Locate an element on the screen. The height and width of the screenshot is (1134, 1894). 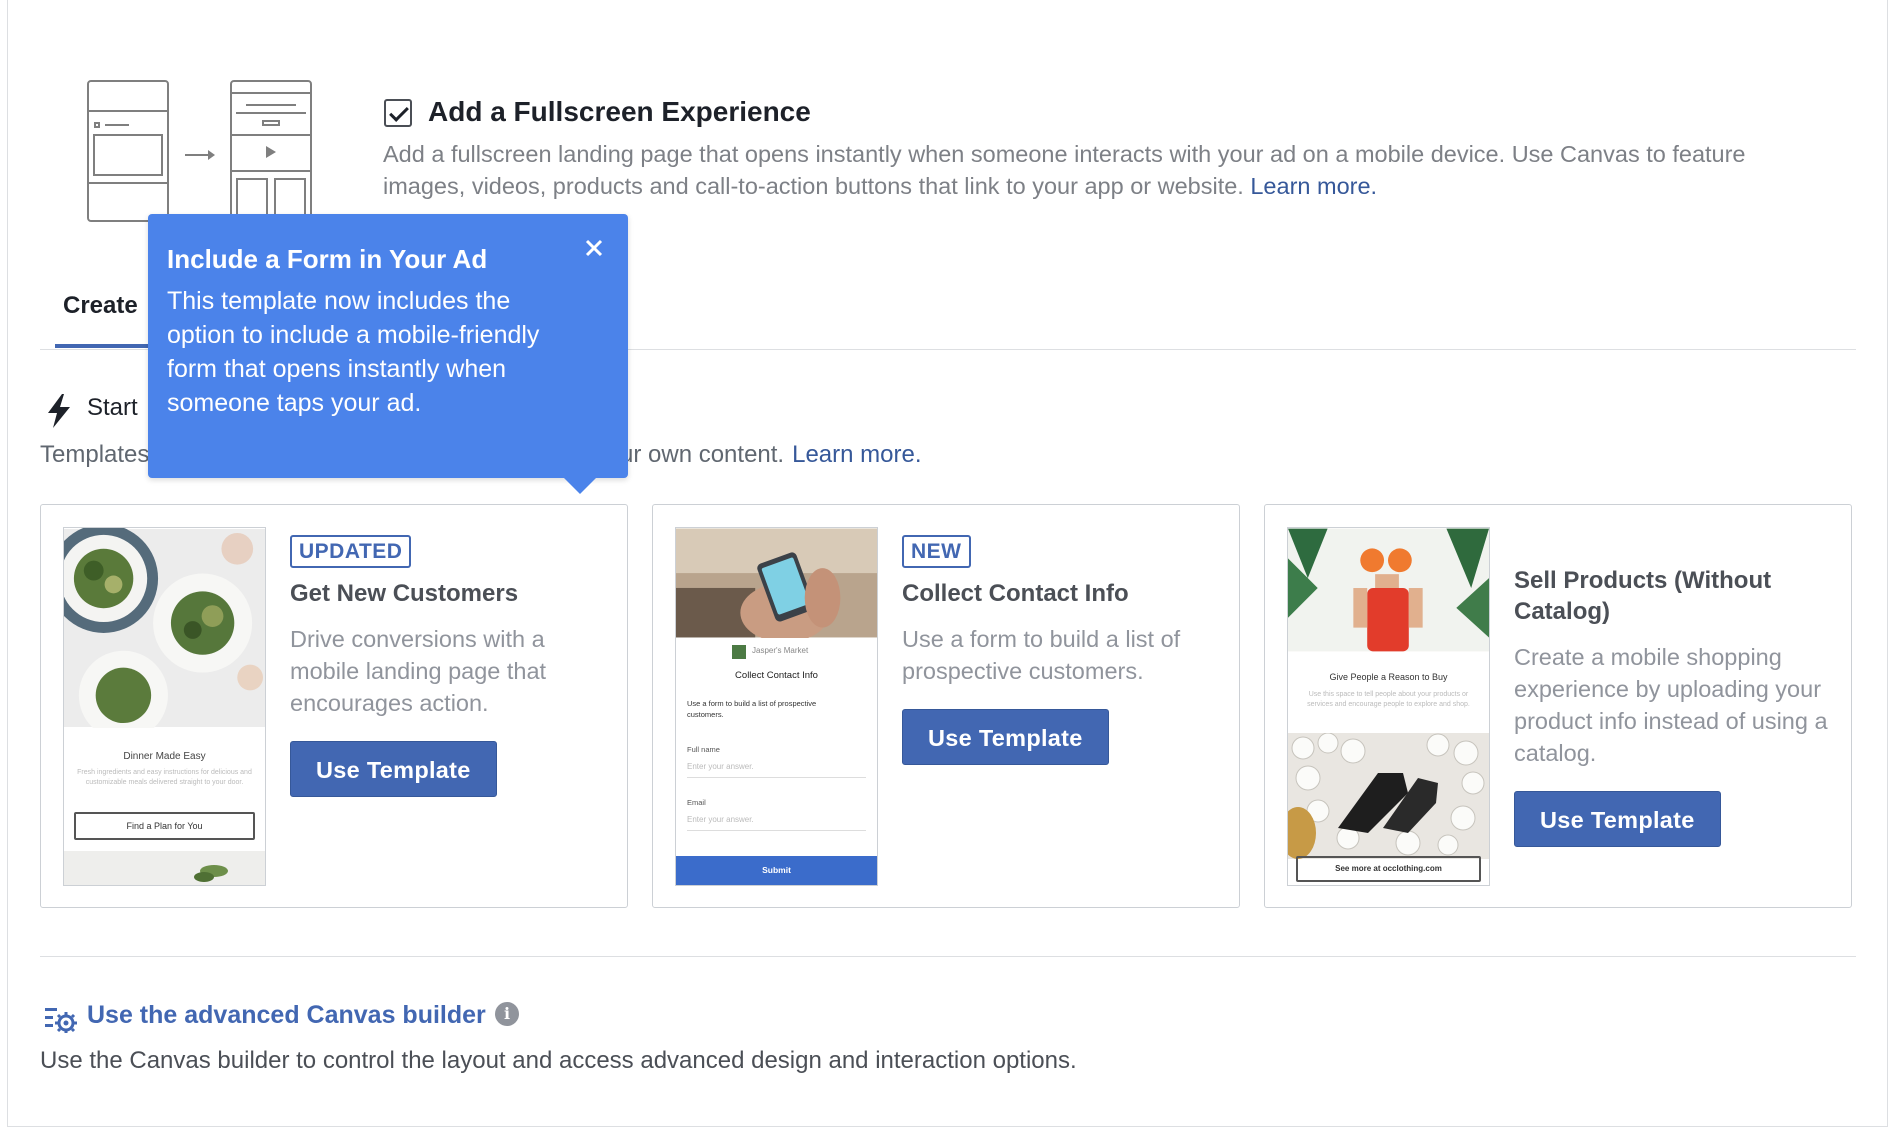
preview-brand: Jasper's Market is located at coordinates (780, 650).